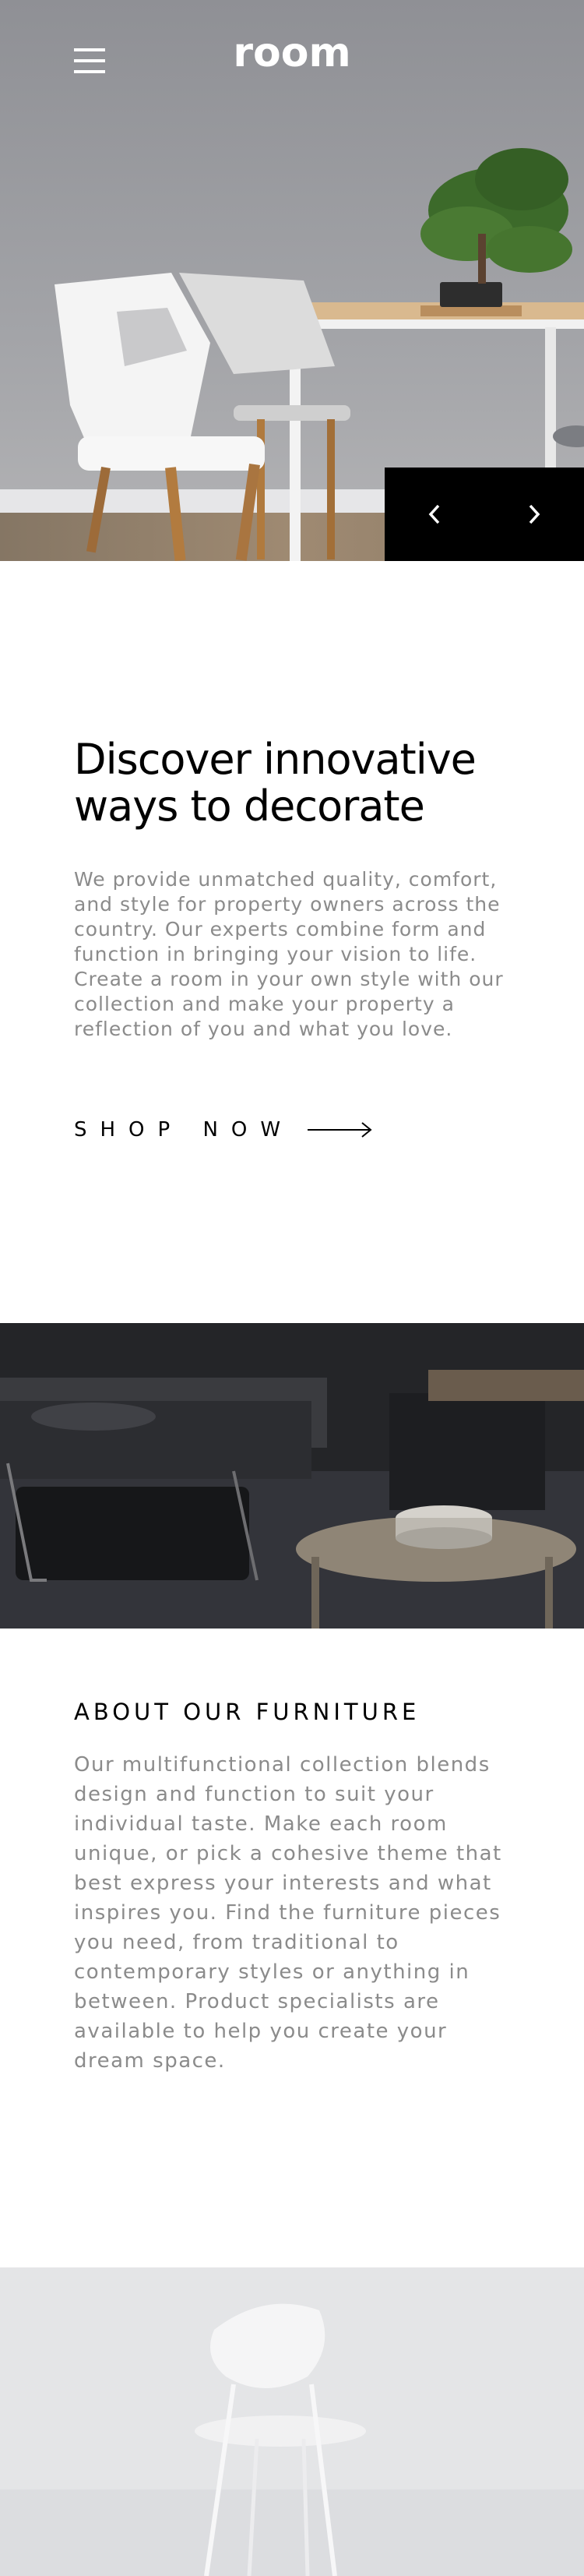  I want to click on chevron-left-icon, so click(434, 514).